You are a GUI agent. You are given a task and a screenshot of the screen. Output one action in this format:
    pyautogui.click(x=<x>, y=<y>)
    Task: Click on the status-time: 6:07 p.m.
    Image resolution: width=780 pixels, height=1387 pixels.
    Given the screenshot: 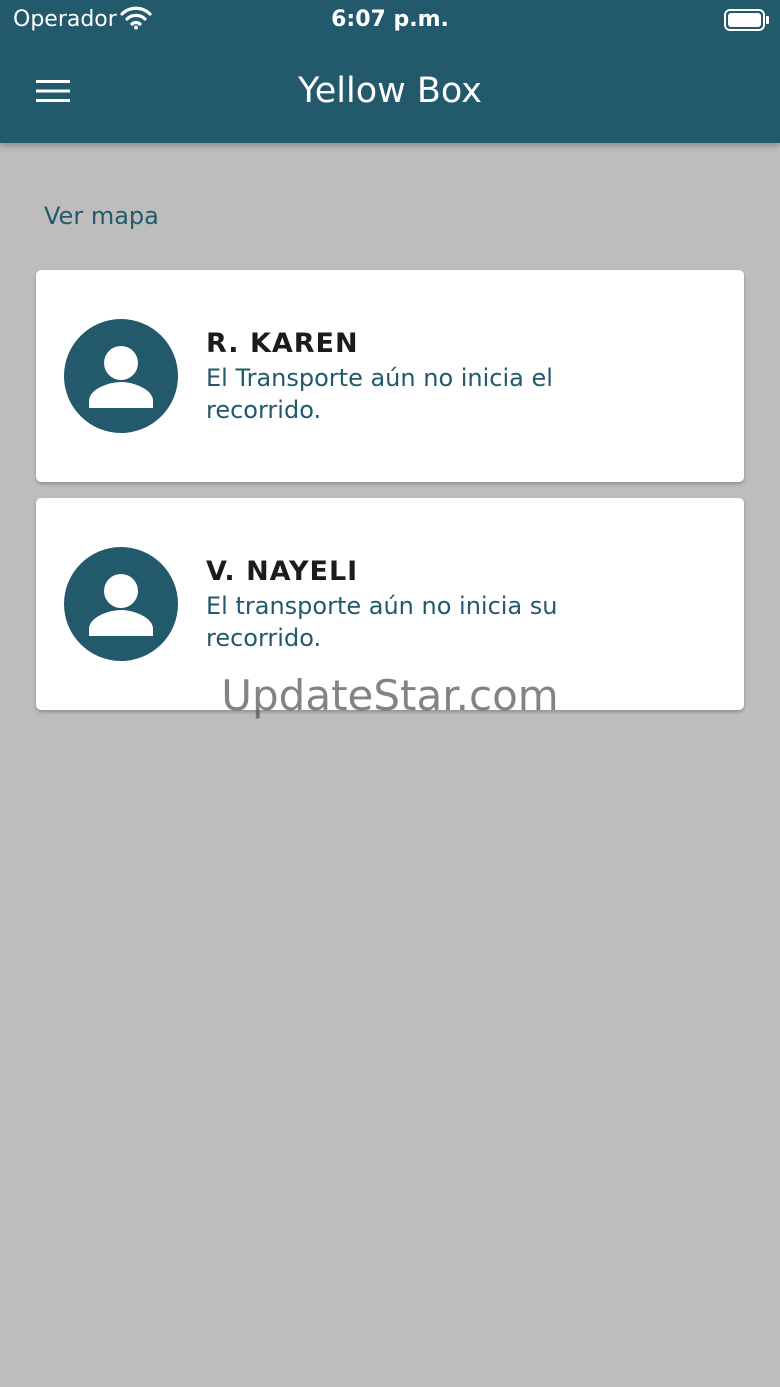 What is the action you would take?
    pyautogui.click(x=390, y=19)
    